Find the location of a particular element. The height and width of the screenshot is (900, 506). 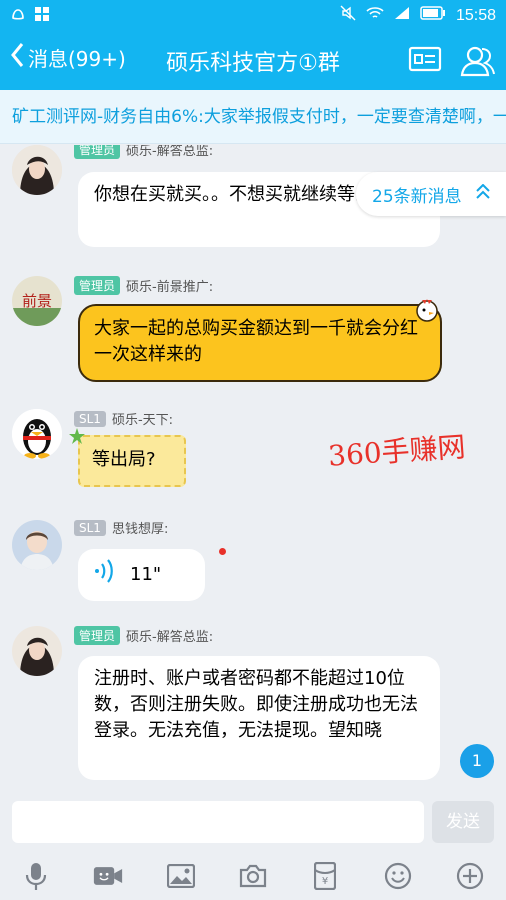

sender-name: 硕乐-前景推广: is located at coordinates (170, 287).